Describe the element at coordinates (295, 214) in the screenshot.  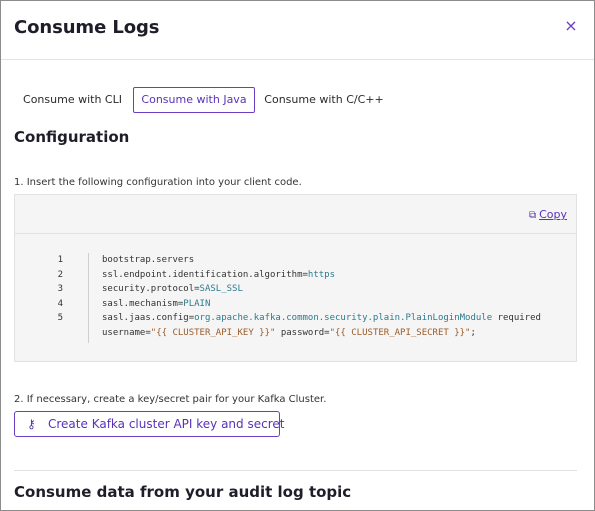
I see `code-toolbar: ⧉ Copy` at that location.